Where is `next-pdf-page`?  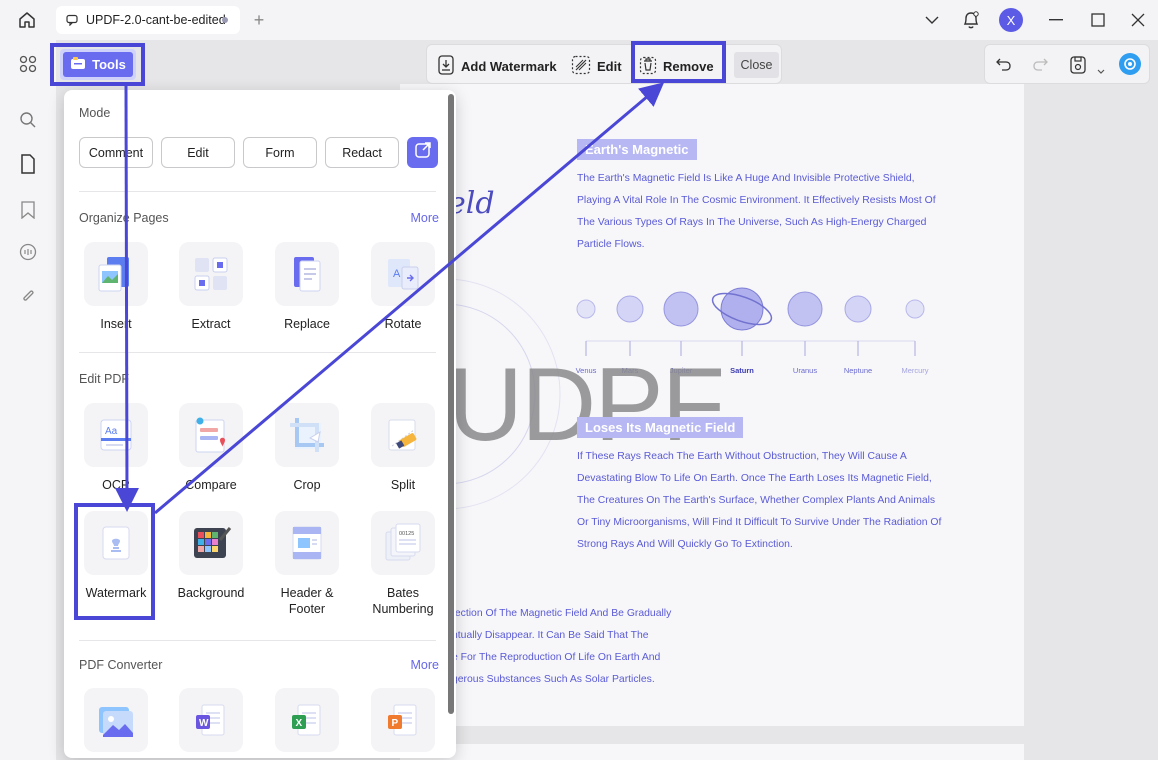 next-pdf-page is located at coordinates (712, 752).